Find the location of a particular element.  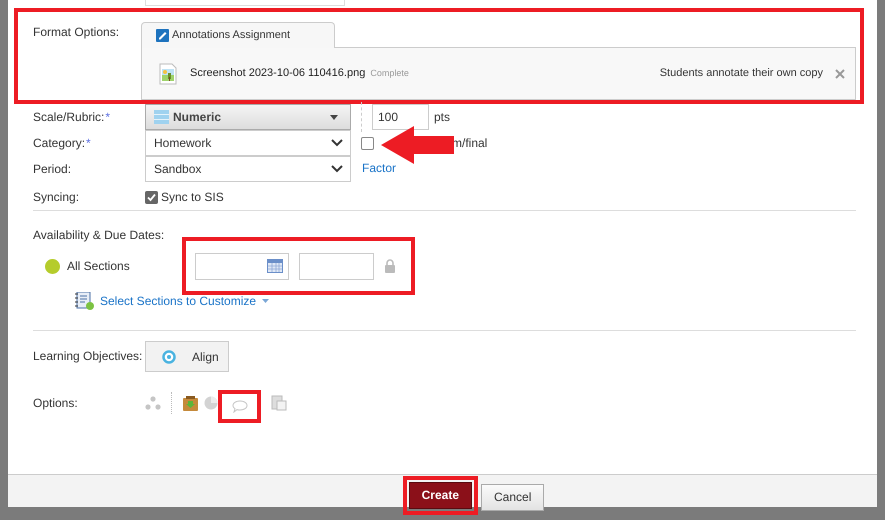

field-label: Learning Objectives: is located at coordinates (88, 356).